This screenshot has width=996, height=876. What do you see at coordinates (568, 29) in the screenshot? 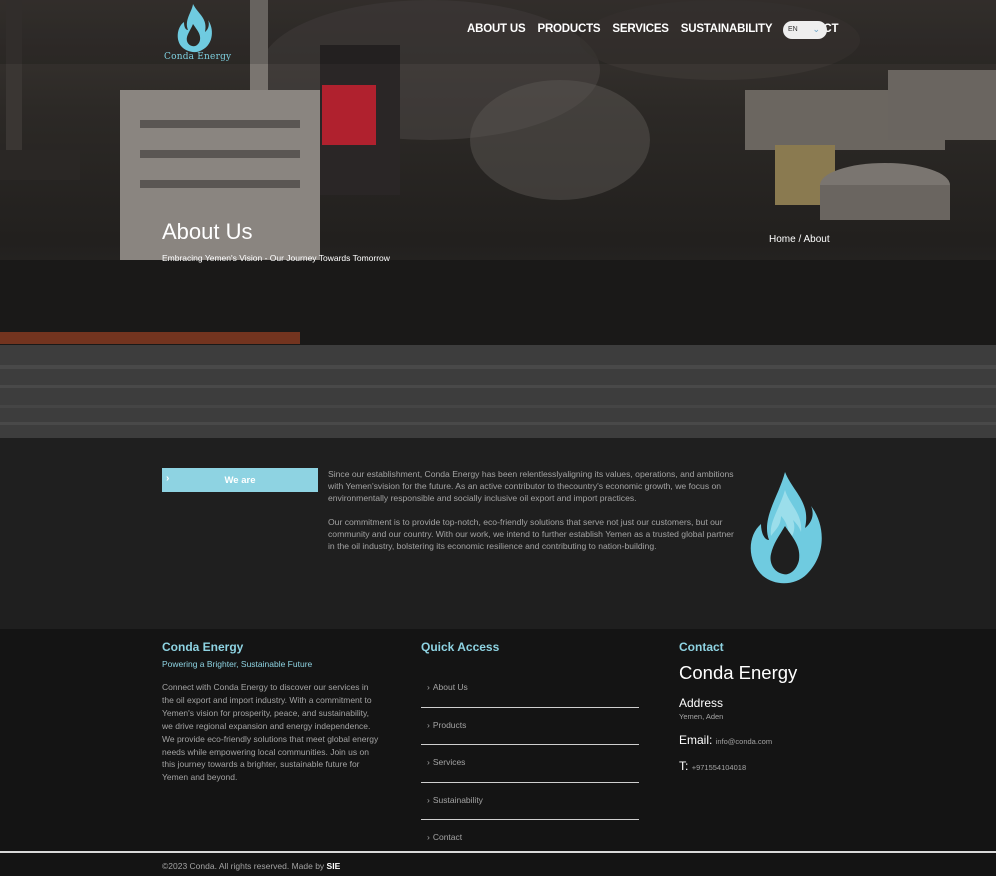
I see `nav-products: PRODUCTS` at bounding box center [568, 29].